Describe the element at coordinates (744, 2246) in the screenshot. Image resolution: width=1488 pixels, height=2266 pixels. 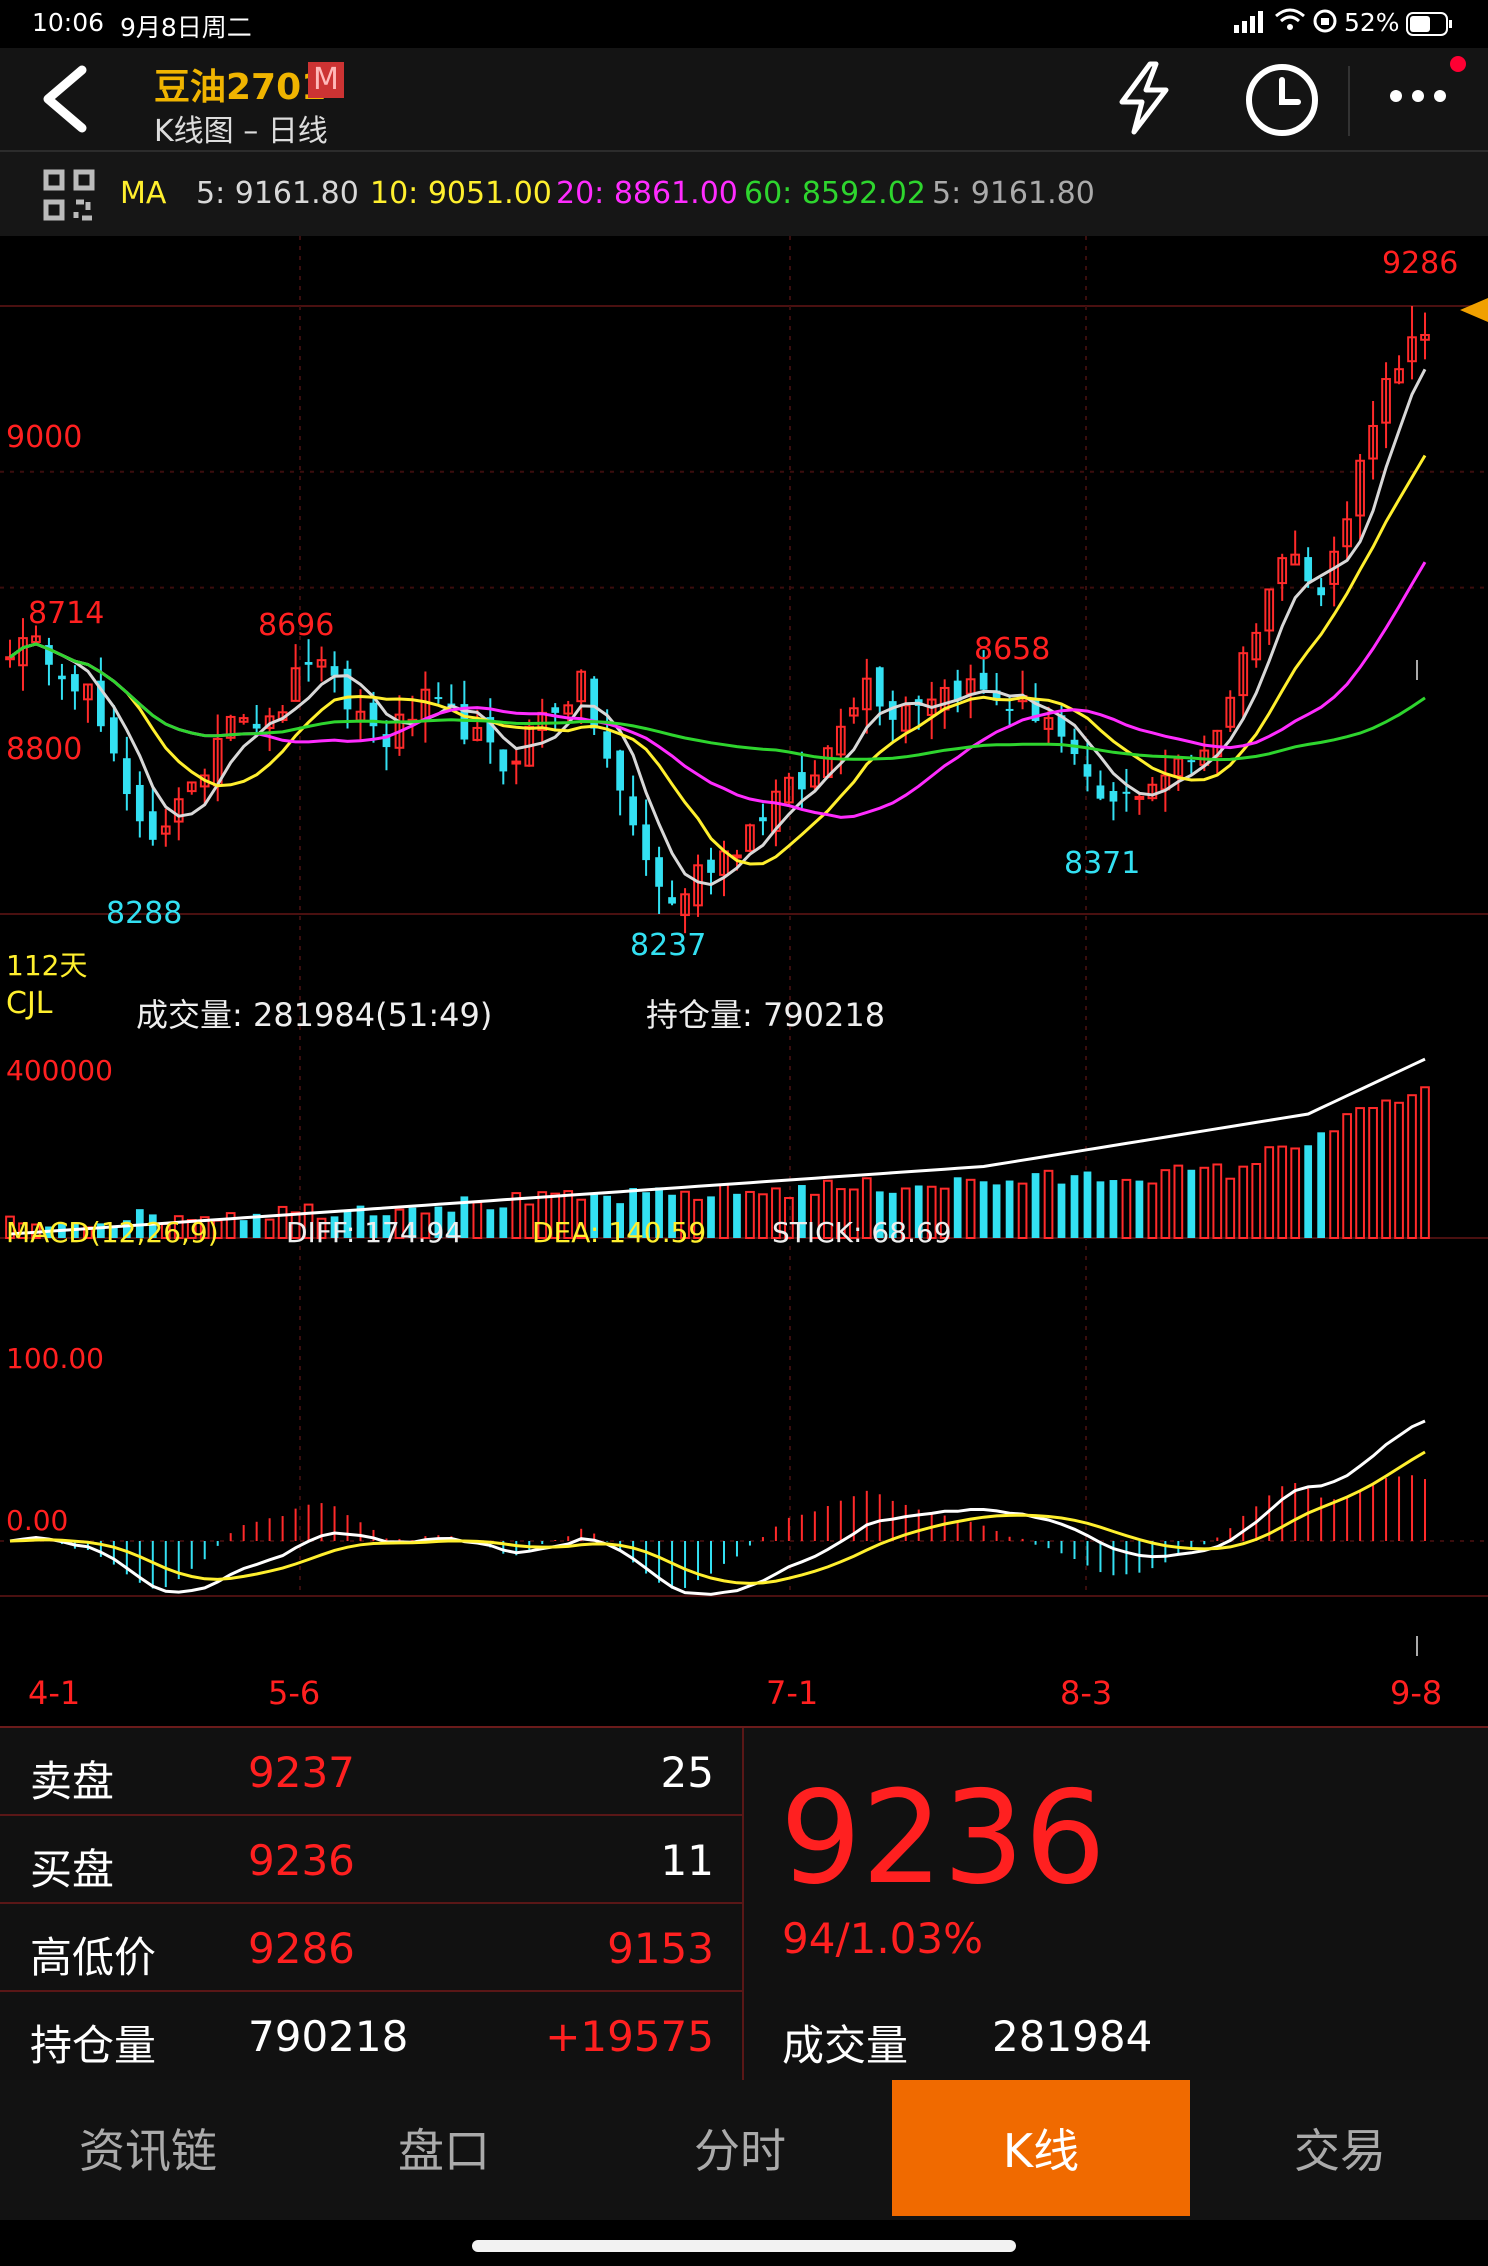
I see `home-indicator` at that location.